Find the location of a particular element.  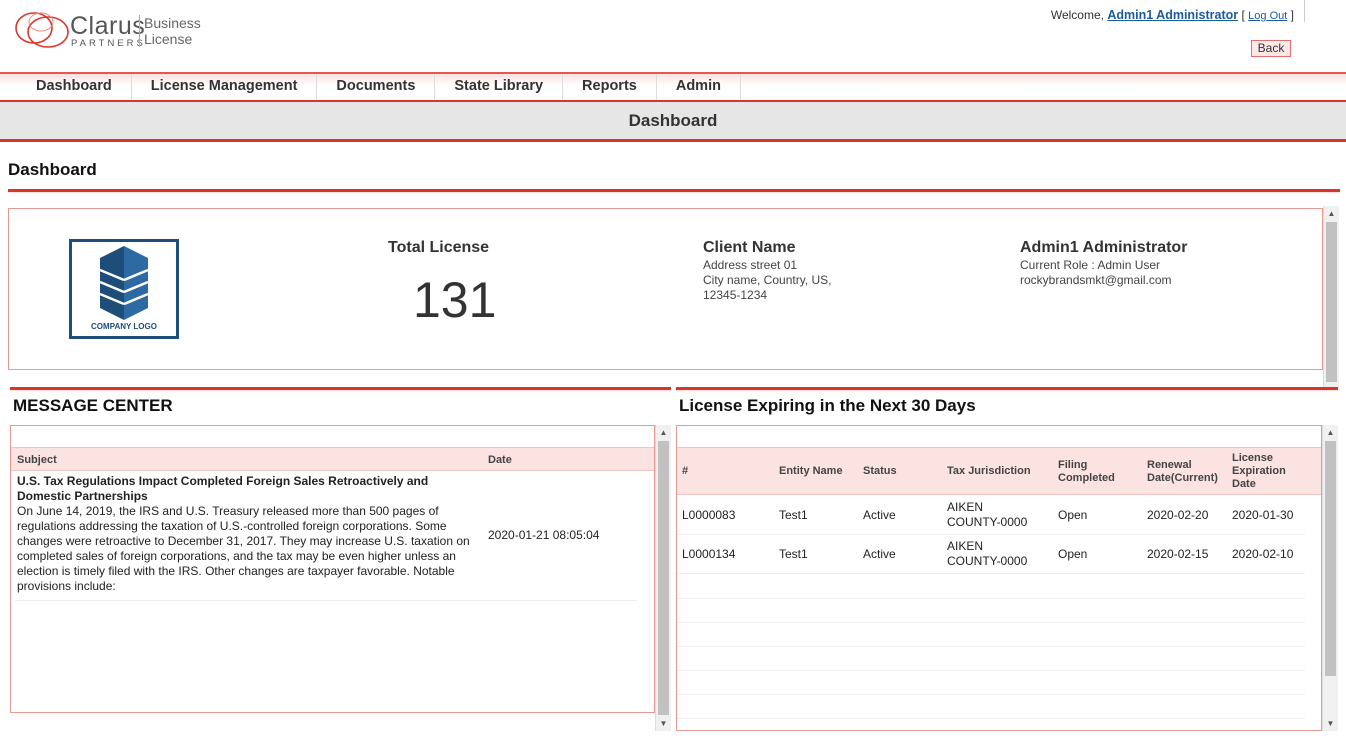

welcome-text: Welcome, is located at coordinates (1077, 15).